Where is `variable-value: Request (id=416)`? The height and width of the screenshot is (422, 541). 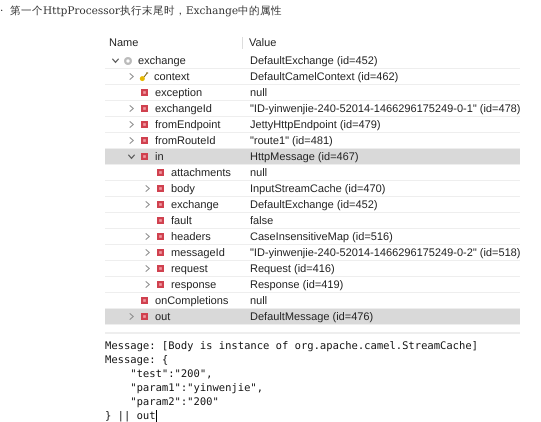
variable-value: Request (id=416) is located at coordinates (292, 268).